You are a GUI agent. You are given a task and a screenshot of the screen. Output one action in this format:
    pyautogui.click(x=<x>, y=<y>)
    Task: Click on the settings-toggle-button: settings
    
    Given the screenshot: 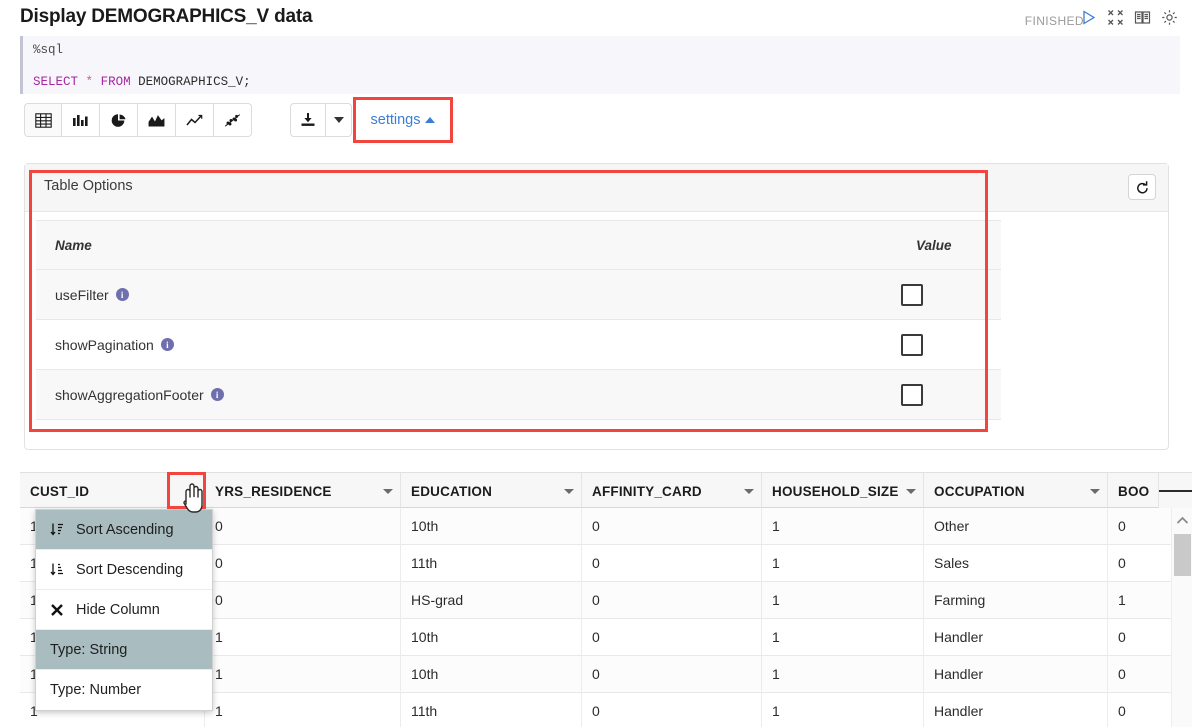 What is the action you would take?
    pyautogui.click(x=403, y=120)
    